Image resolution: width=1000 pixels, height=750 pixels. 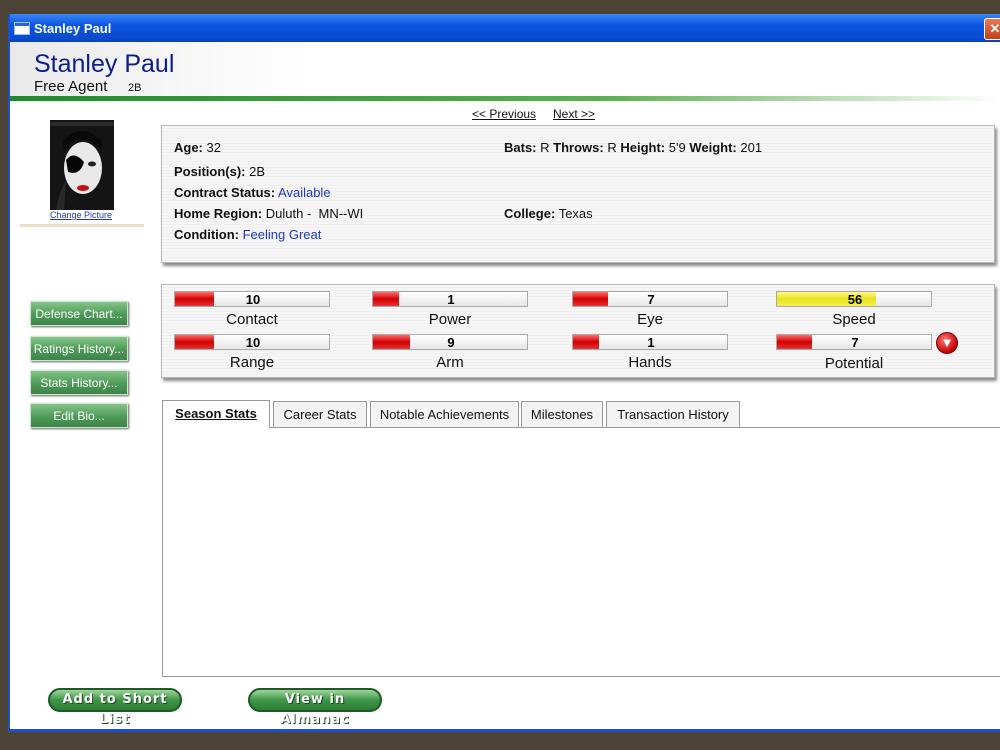 What do you see at coordinates (213, 147) in the screenshot?
I see `age-value: 32` at bounding box center [213, 147].